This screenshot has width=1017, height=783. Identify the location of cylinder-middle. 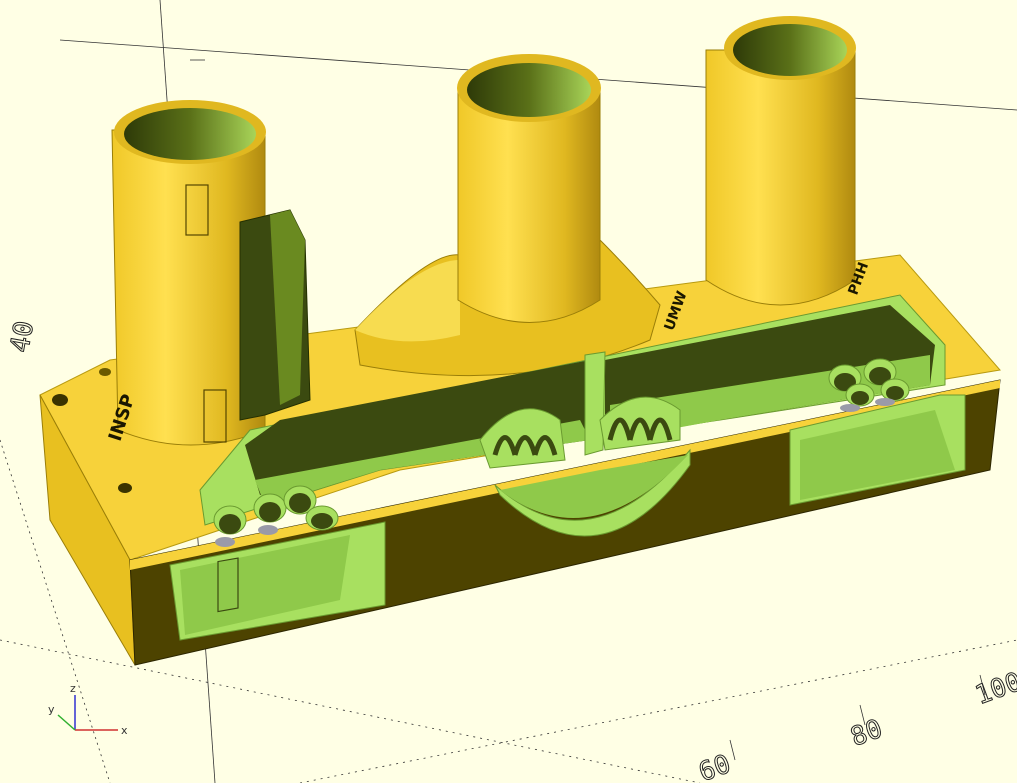
(507, 215).